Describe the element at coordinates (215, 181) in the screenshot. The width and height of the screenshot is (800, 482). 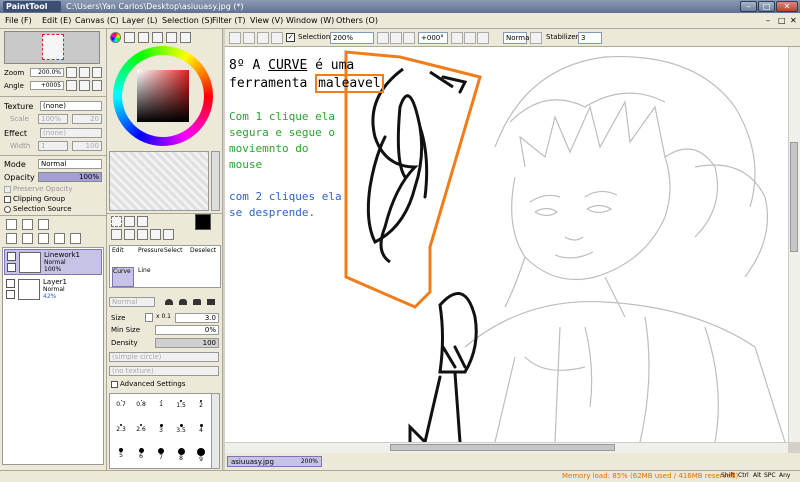
I see `scratchpad-scrollbar` at that location.